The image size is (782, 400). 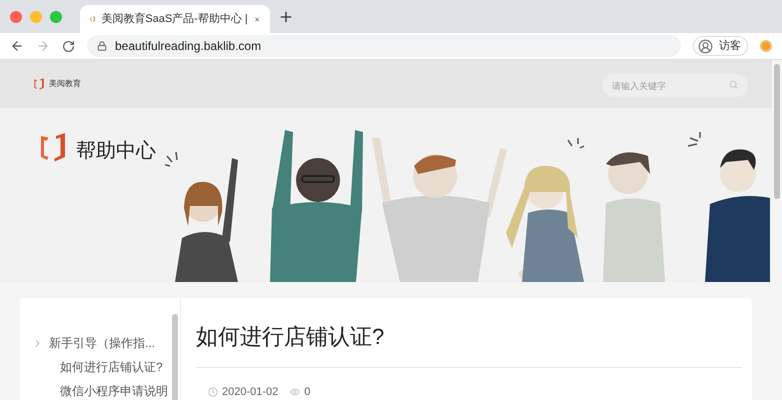 I want to click on url-text: beautifulreading.baklib.com, so click(x=188, y=46).